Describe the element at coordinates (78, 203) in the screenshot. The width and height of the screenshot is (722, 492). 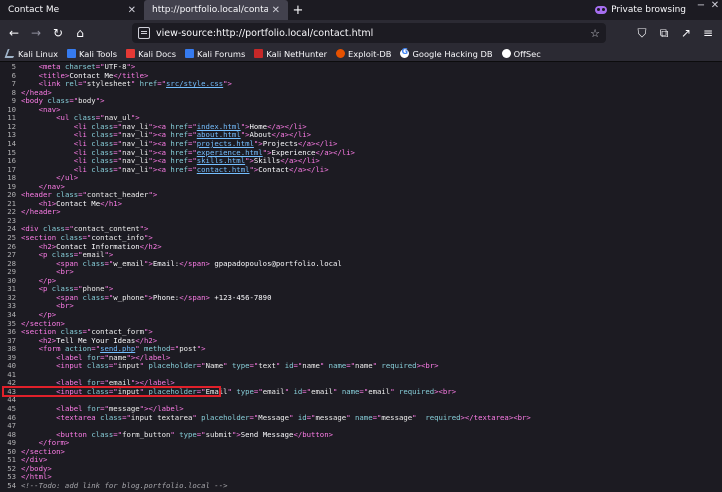
I see `source-token: Contact Me` at that location.